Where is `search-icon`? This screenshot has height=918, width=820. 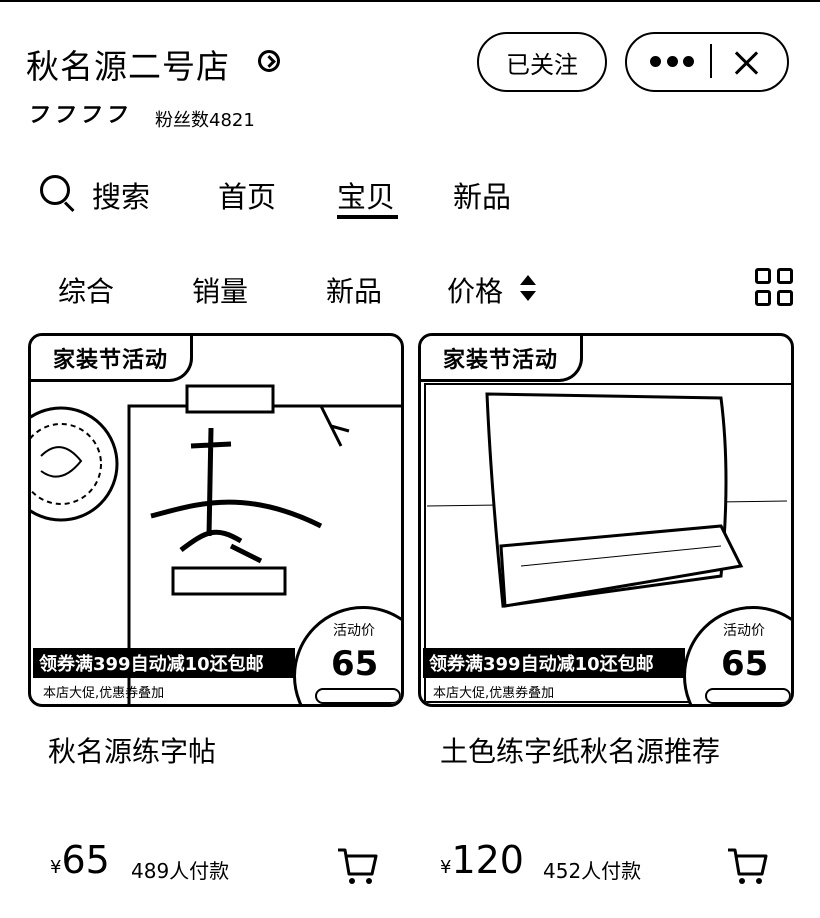
search-icon is located at coordinates (59, 194).